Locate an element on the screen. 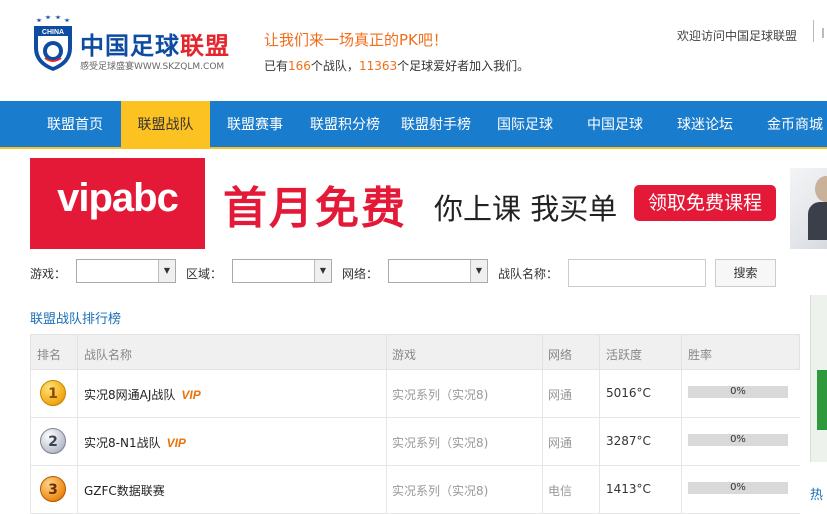 The width and height of the screenshot is (827, 514). logo-title: 中国足球联盟 is located at coordinates (155, 43).